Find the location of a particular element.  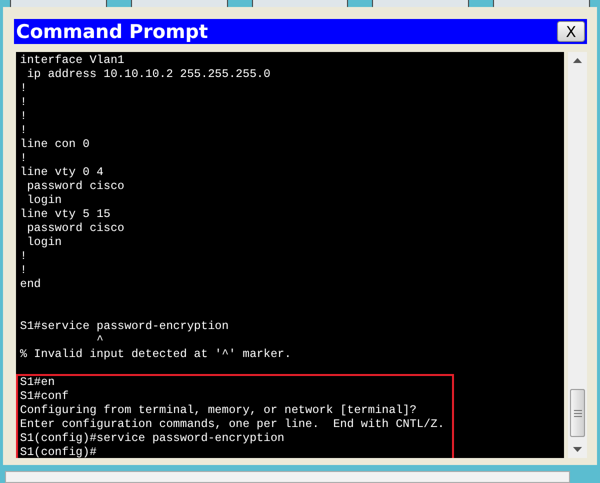

terminal-line: S1#service password-encryption is located at coordinates (124, 327).